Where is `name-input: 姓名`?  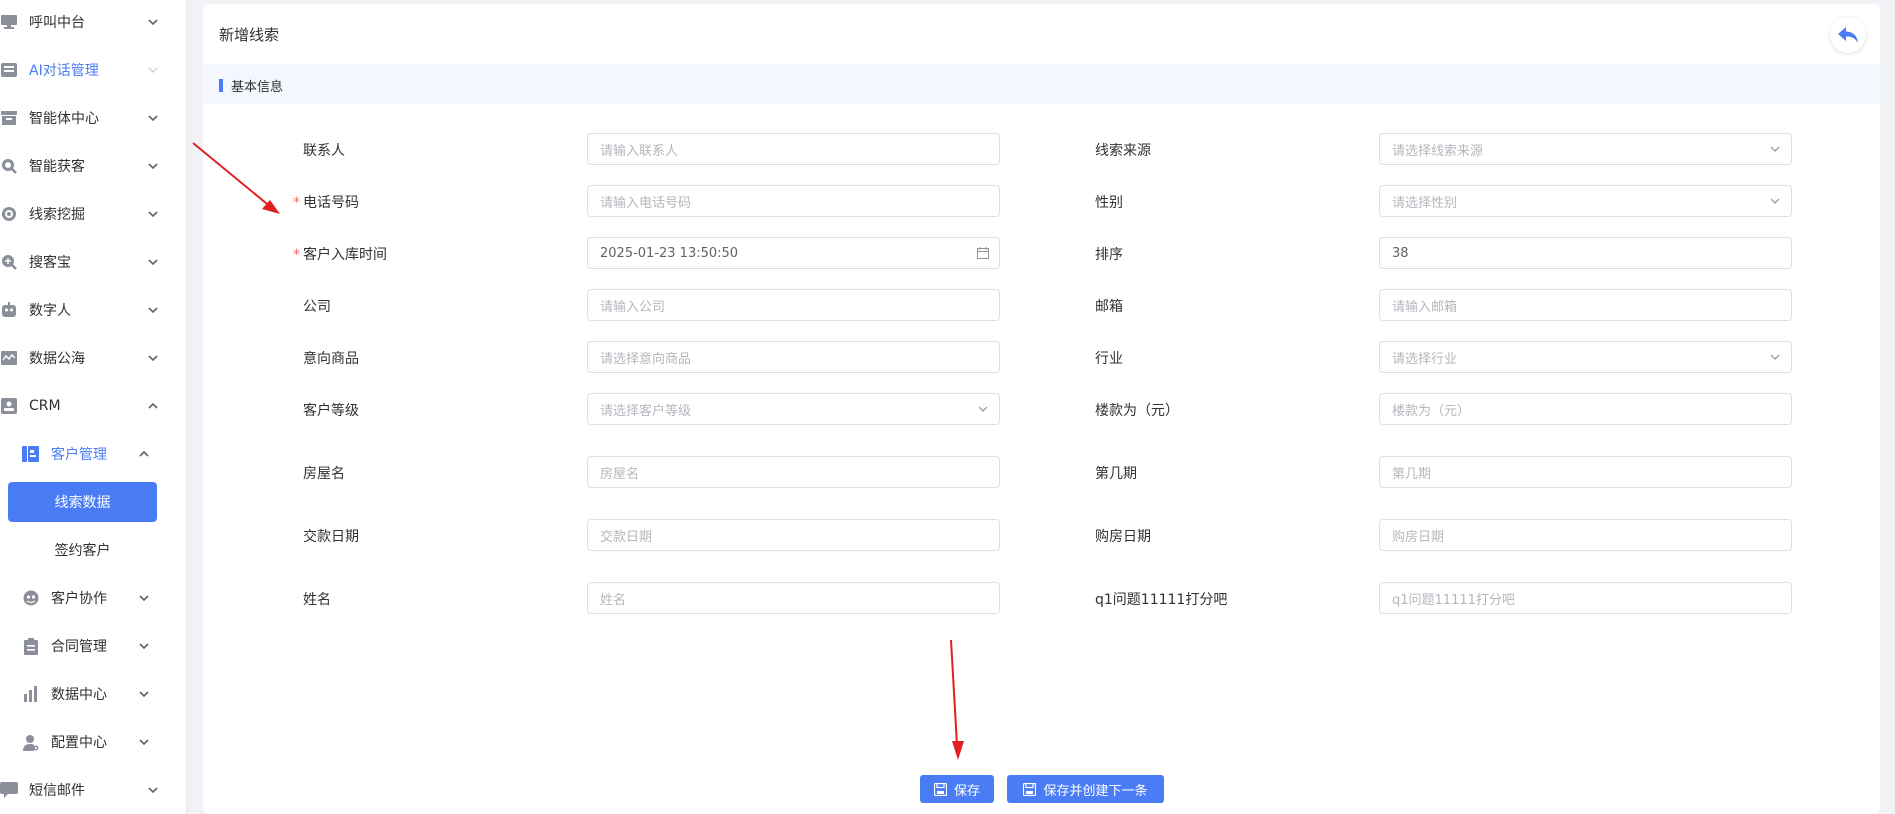
name-input: 姓名 is located at coordinates (793, 598).